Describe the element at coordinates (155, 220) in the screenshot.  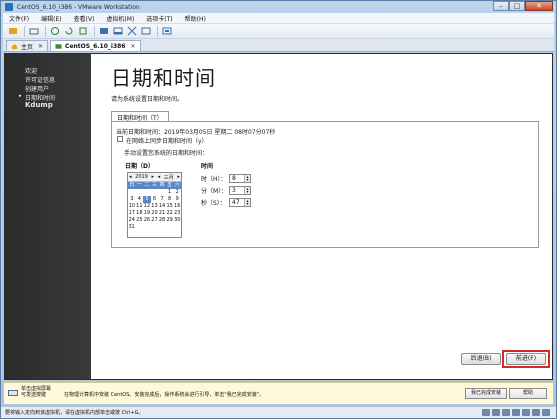
I see `calendar-day: 27` at that location.